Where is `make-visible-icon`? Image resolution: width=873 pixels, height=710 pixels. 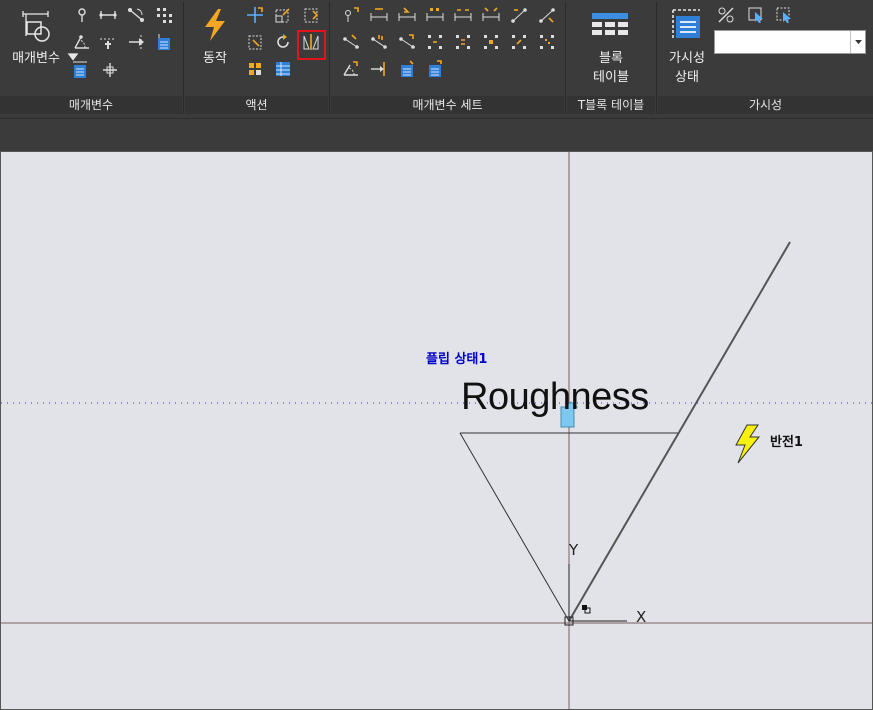
make-visible-icon is located at coordinates (756, 15).